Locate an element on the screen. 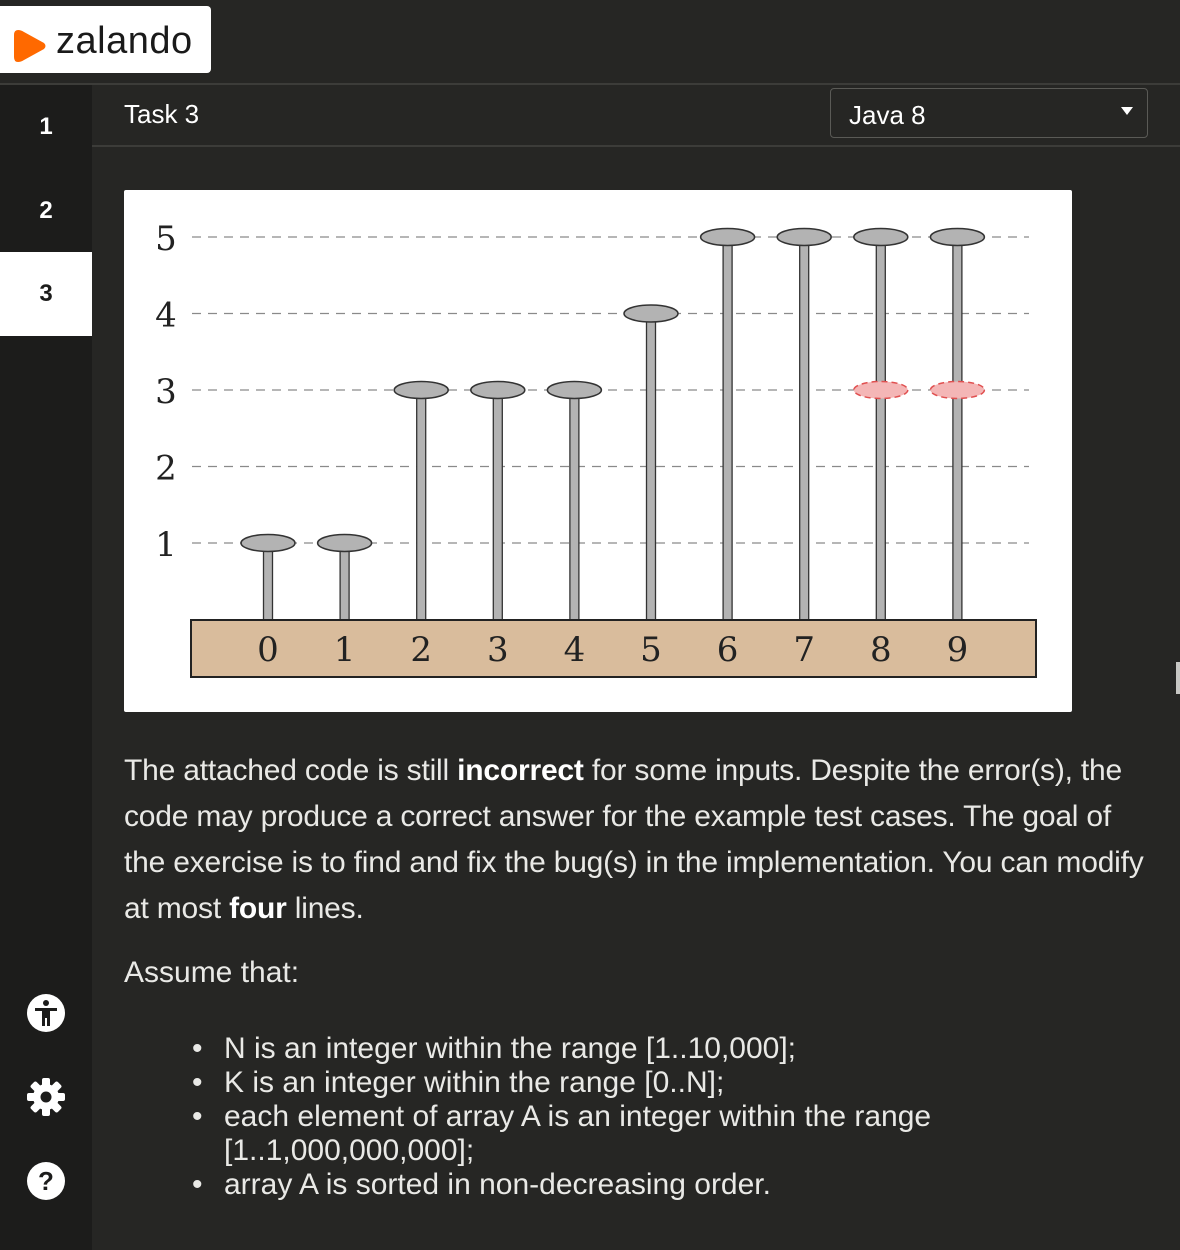  sidebar-task-2: 2 is located at coordinates (46, 211).